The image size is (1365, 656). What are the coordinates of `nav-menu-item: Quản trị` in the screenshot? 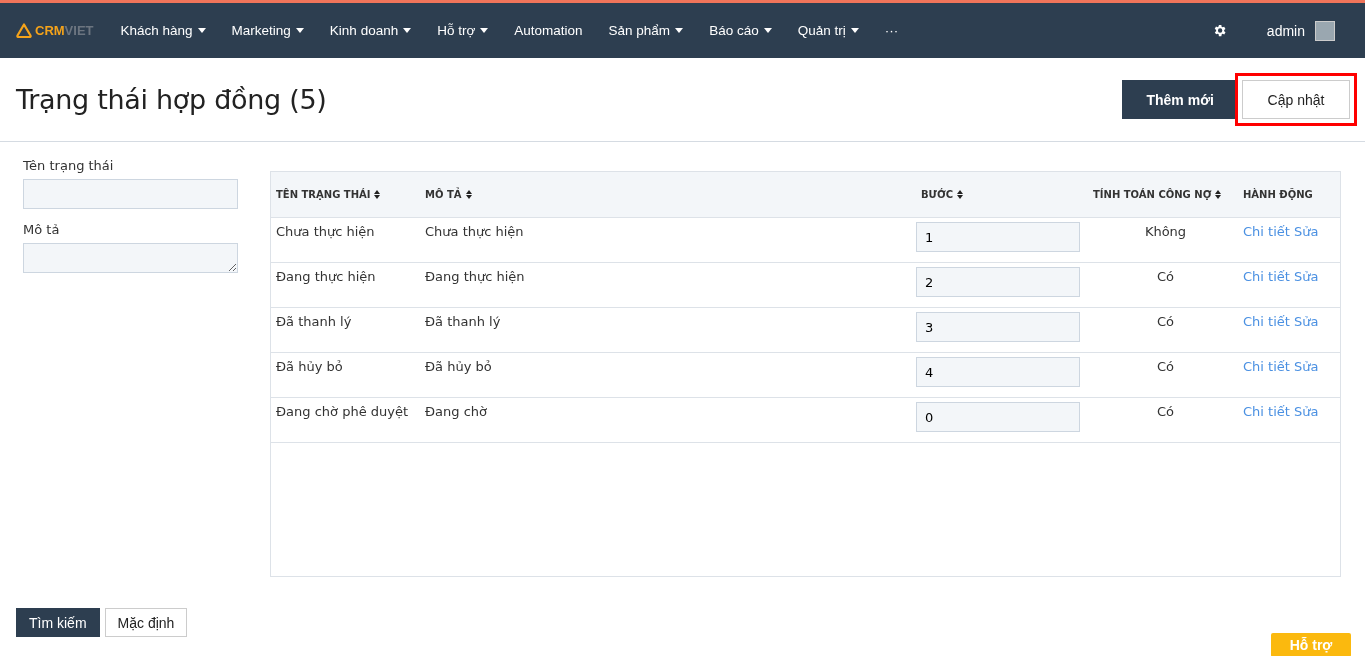 It's located at (828, 30).